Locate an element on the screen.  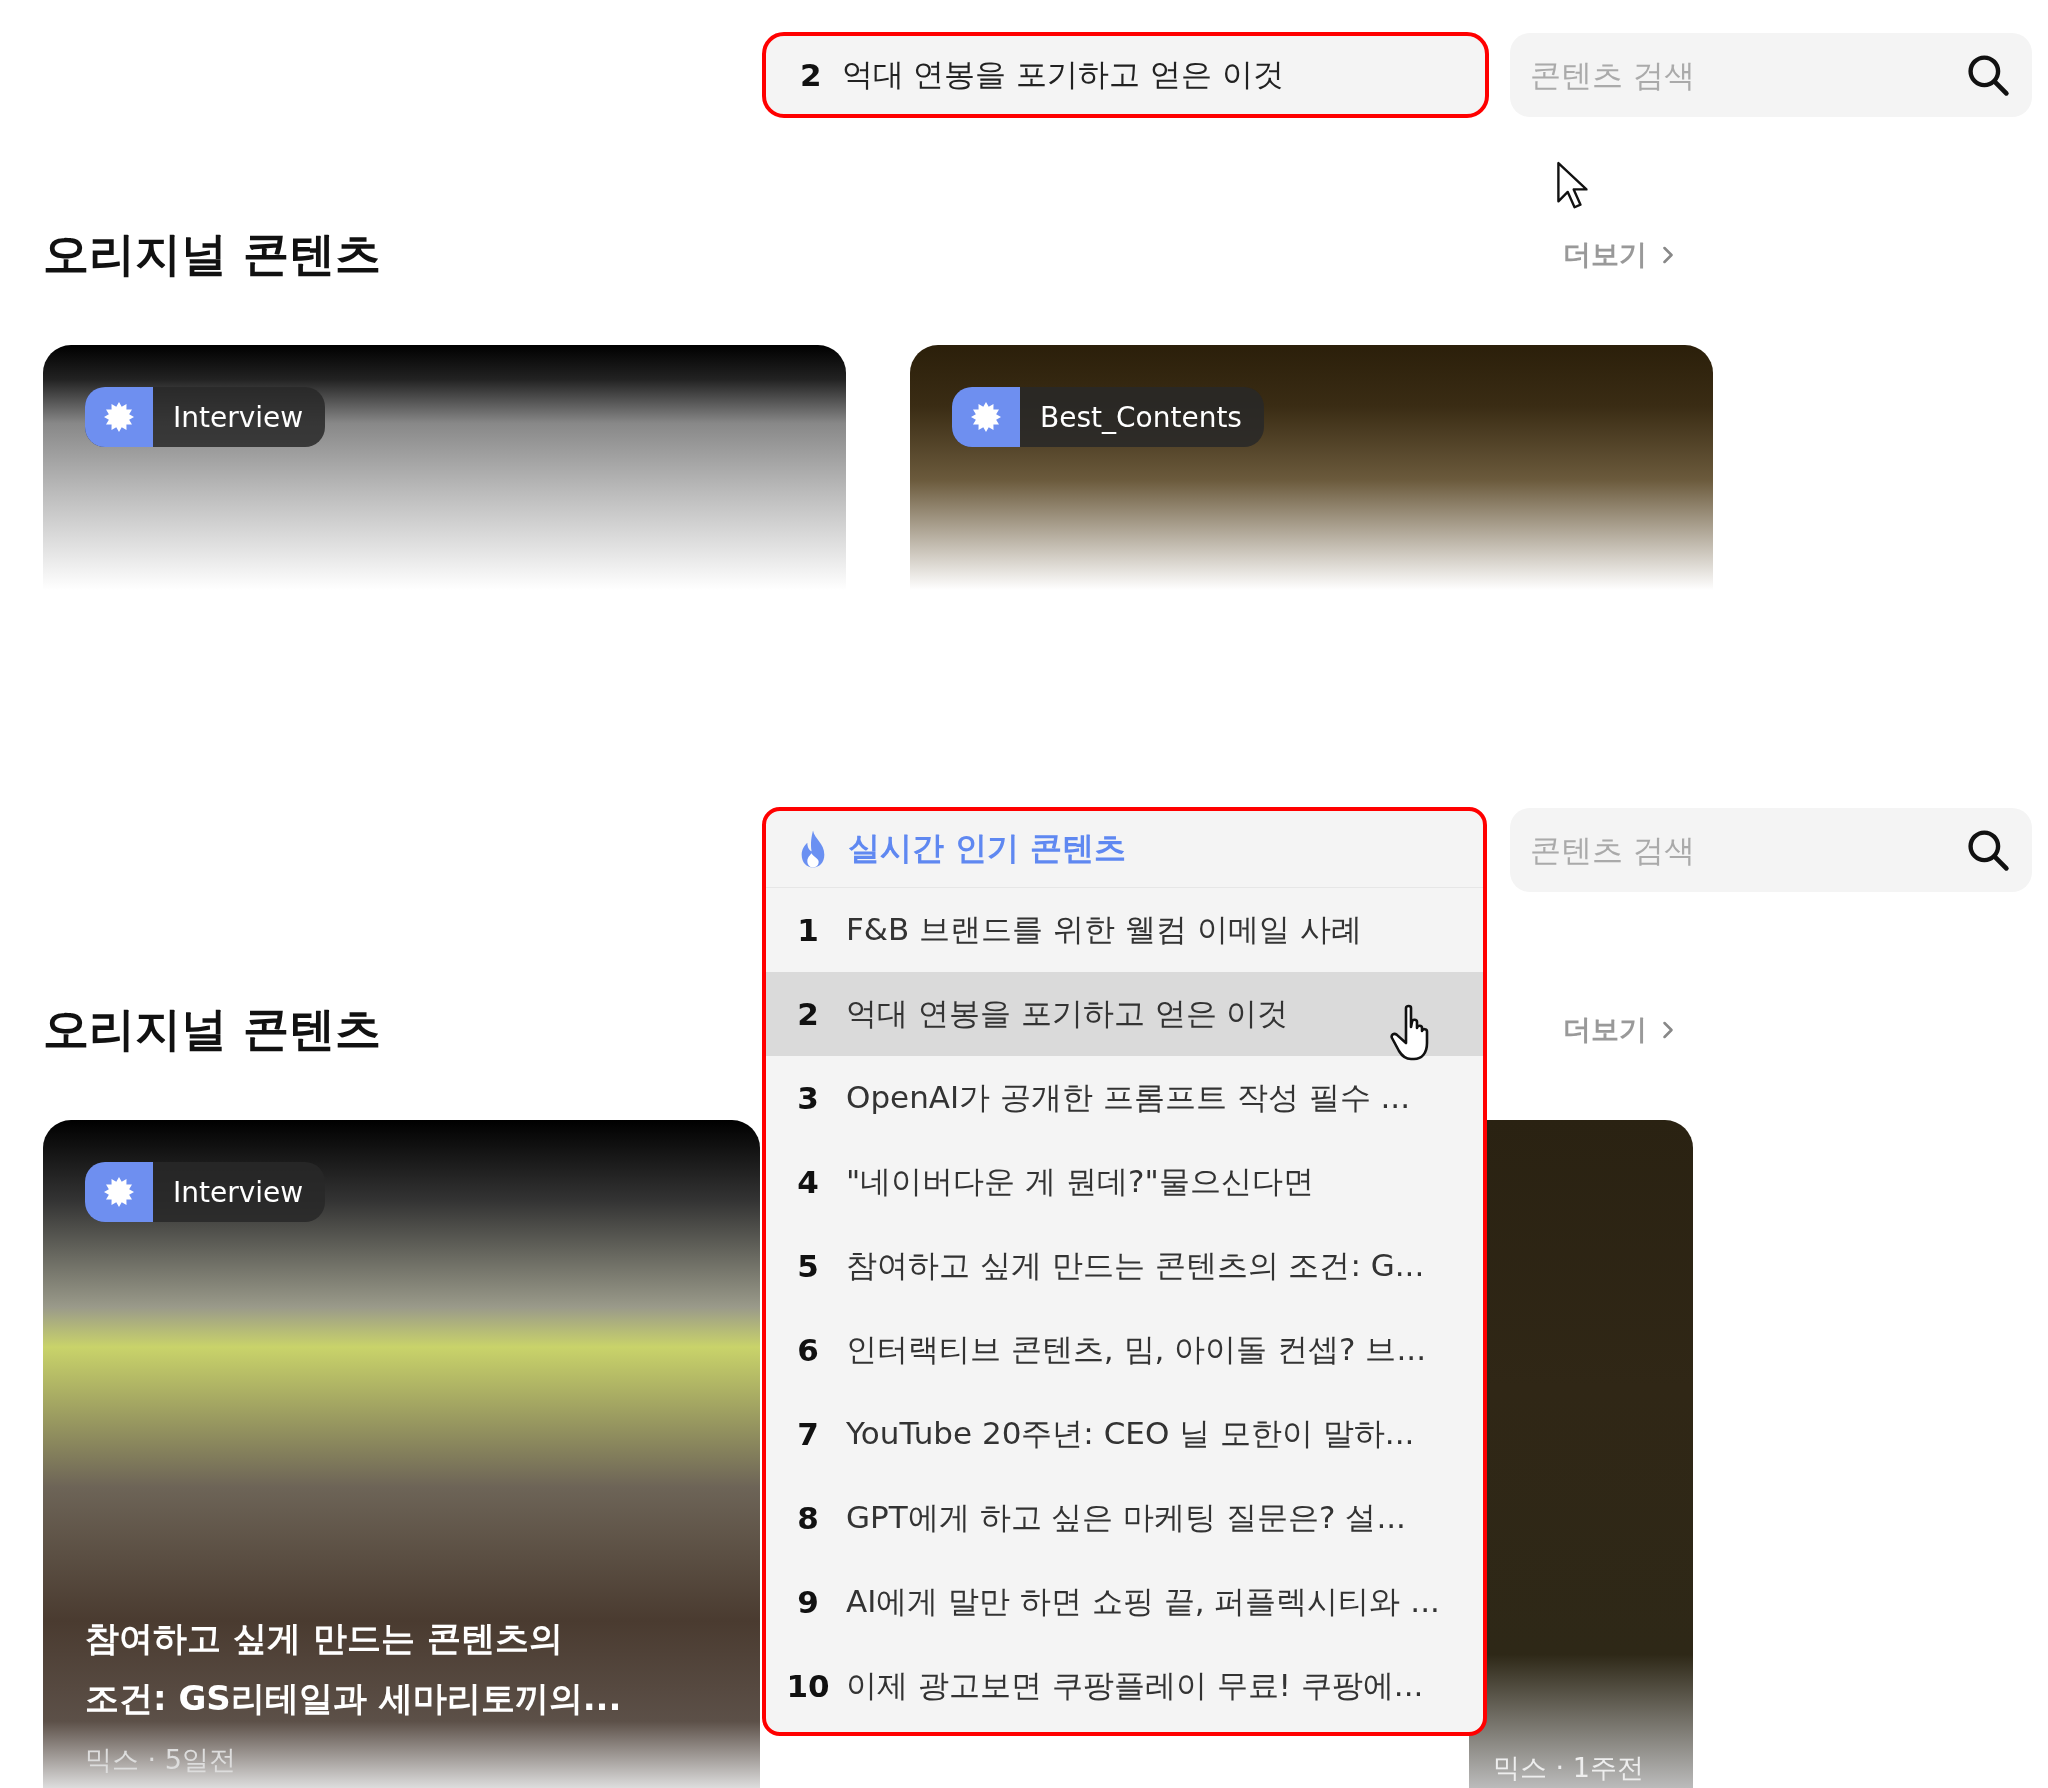
content-card: Best_Contents is located at coordinates (1311, 467).